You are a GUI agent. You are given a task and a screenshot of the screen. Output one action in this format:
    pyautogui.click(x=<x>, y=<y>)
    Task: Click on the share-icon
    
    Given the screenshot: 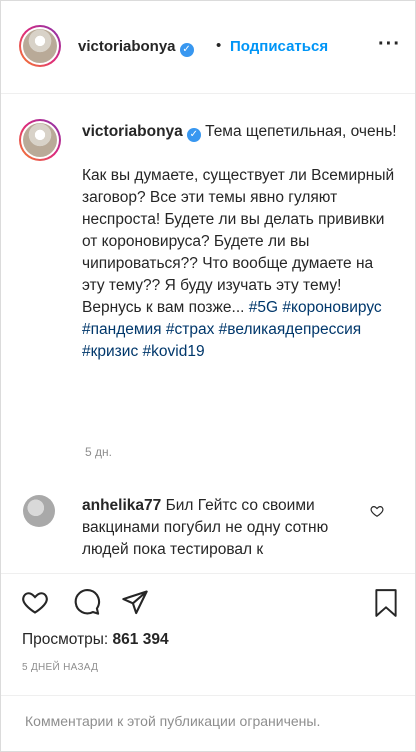 What is the action you would take?
    pyautogui.click(x=135, y=602)
    